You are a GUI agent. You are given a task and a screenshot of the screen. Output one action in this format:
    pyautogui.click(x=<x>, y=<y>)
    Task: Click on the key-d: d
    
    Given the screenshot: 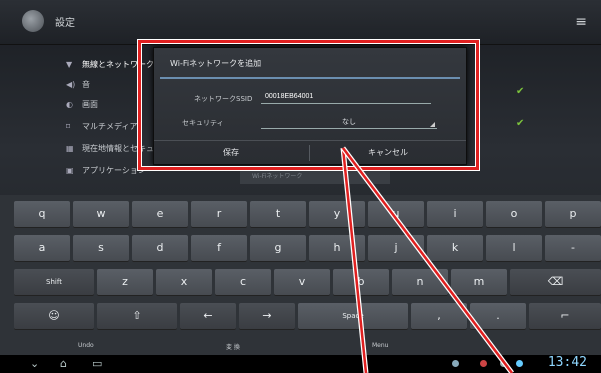 What is the action you would take?
    pyautogui.click(x=160, y=248)
    